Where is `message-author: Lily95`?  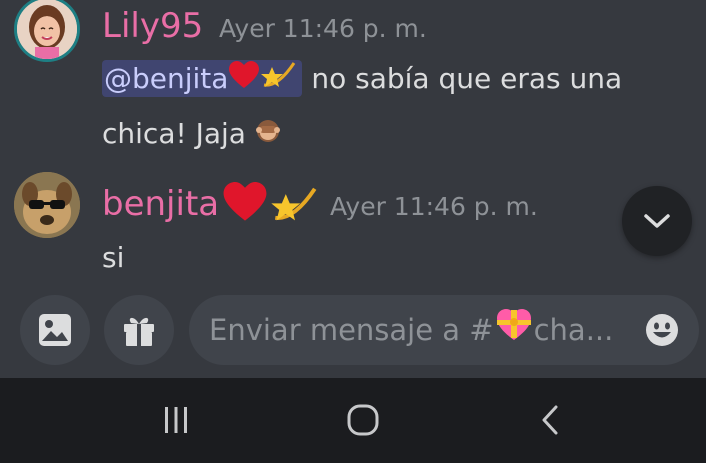 message-author: Lily95 is located at coordinates (152, 26).